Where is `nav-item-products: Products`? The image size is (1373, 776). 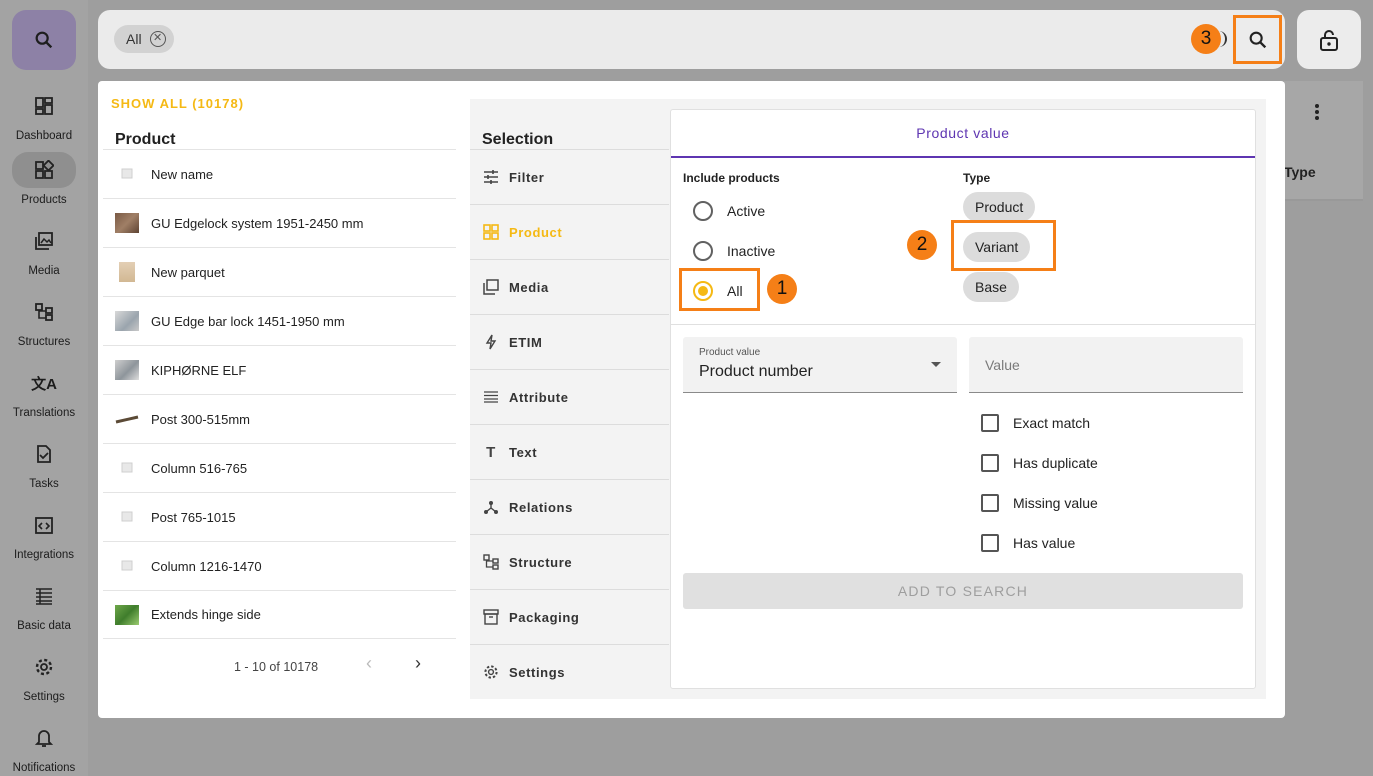
nav-item-products: Products is located at coordinates (44, 179).